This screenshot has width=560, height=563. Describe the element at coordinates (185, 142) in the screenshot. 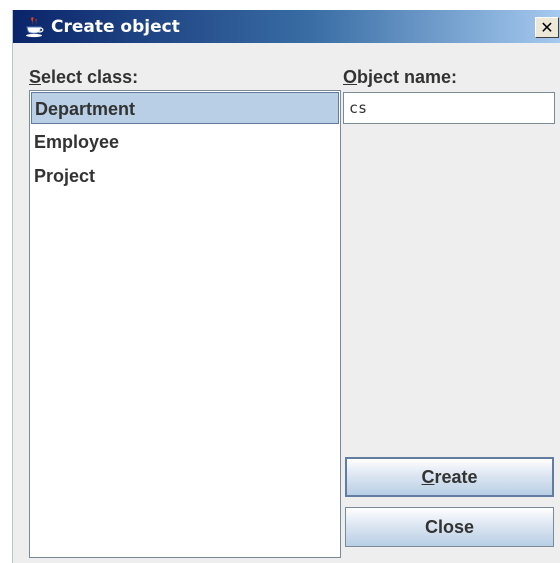

I see `list-item-employee: Employee` at that location.